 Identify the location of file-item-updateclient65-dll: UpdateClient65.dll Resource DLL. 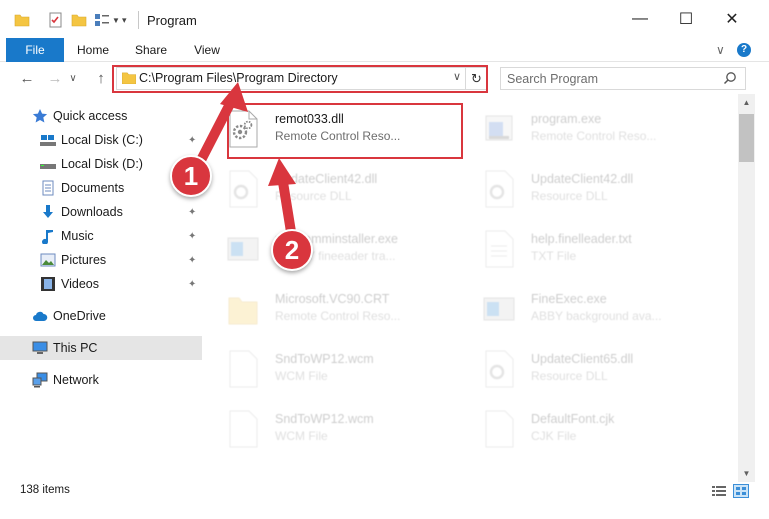
(586, 368).